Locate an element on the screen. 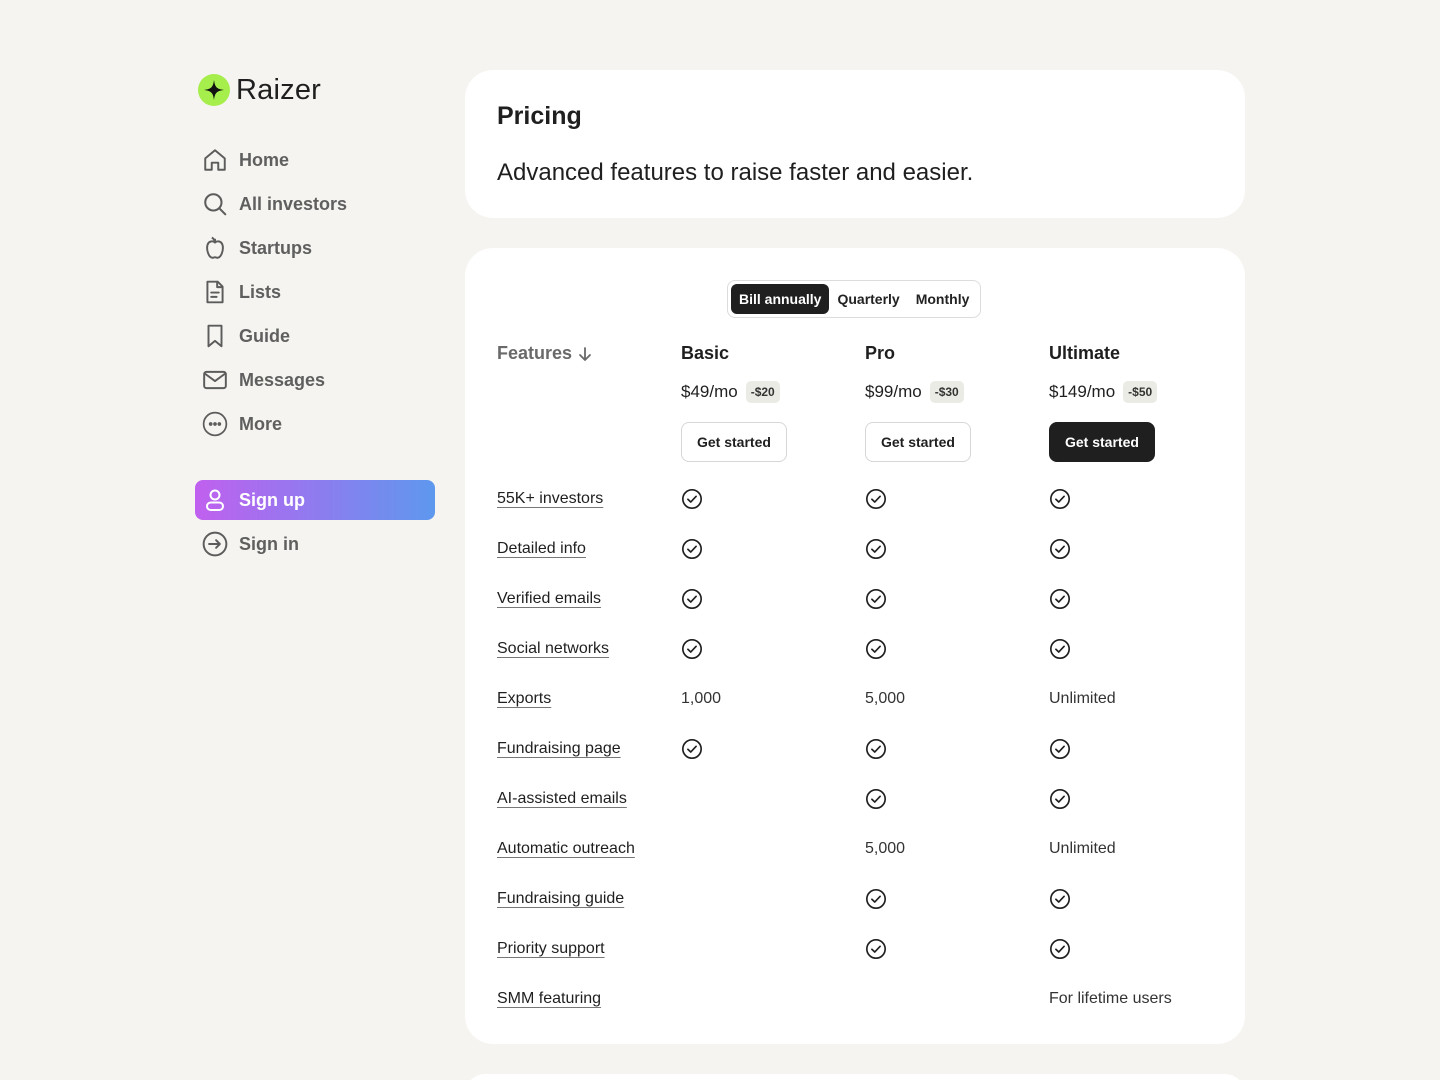 Image resolution: width=1440 pixels, height=1080 pixels. signin-button: Sign in is located at coordinates (315, 544).